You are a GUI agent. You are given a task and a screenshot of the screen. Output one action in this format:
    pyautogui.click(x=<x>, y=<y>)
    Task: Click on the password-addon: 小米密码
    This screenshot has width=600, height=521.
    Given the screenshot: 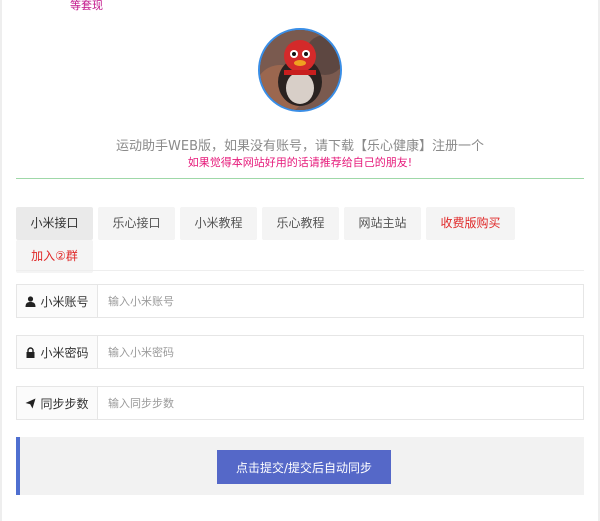 What is the action you would take?
    pyautogui.click(x=57, y=352)
    